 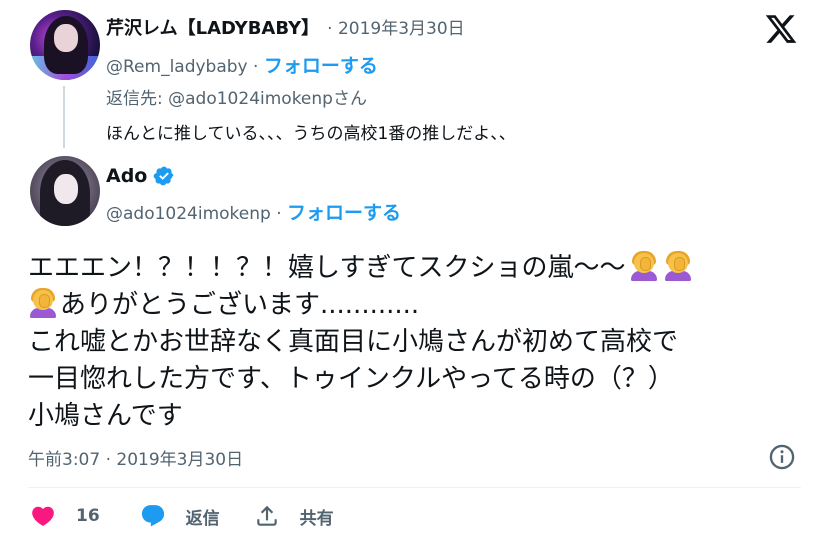 What do you see at coordinates (135, 457) in the screenshot?
I see `tweet-timestamp: 午前3:07 · 2019年3月30日` at bounding box center [135, 457].